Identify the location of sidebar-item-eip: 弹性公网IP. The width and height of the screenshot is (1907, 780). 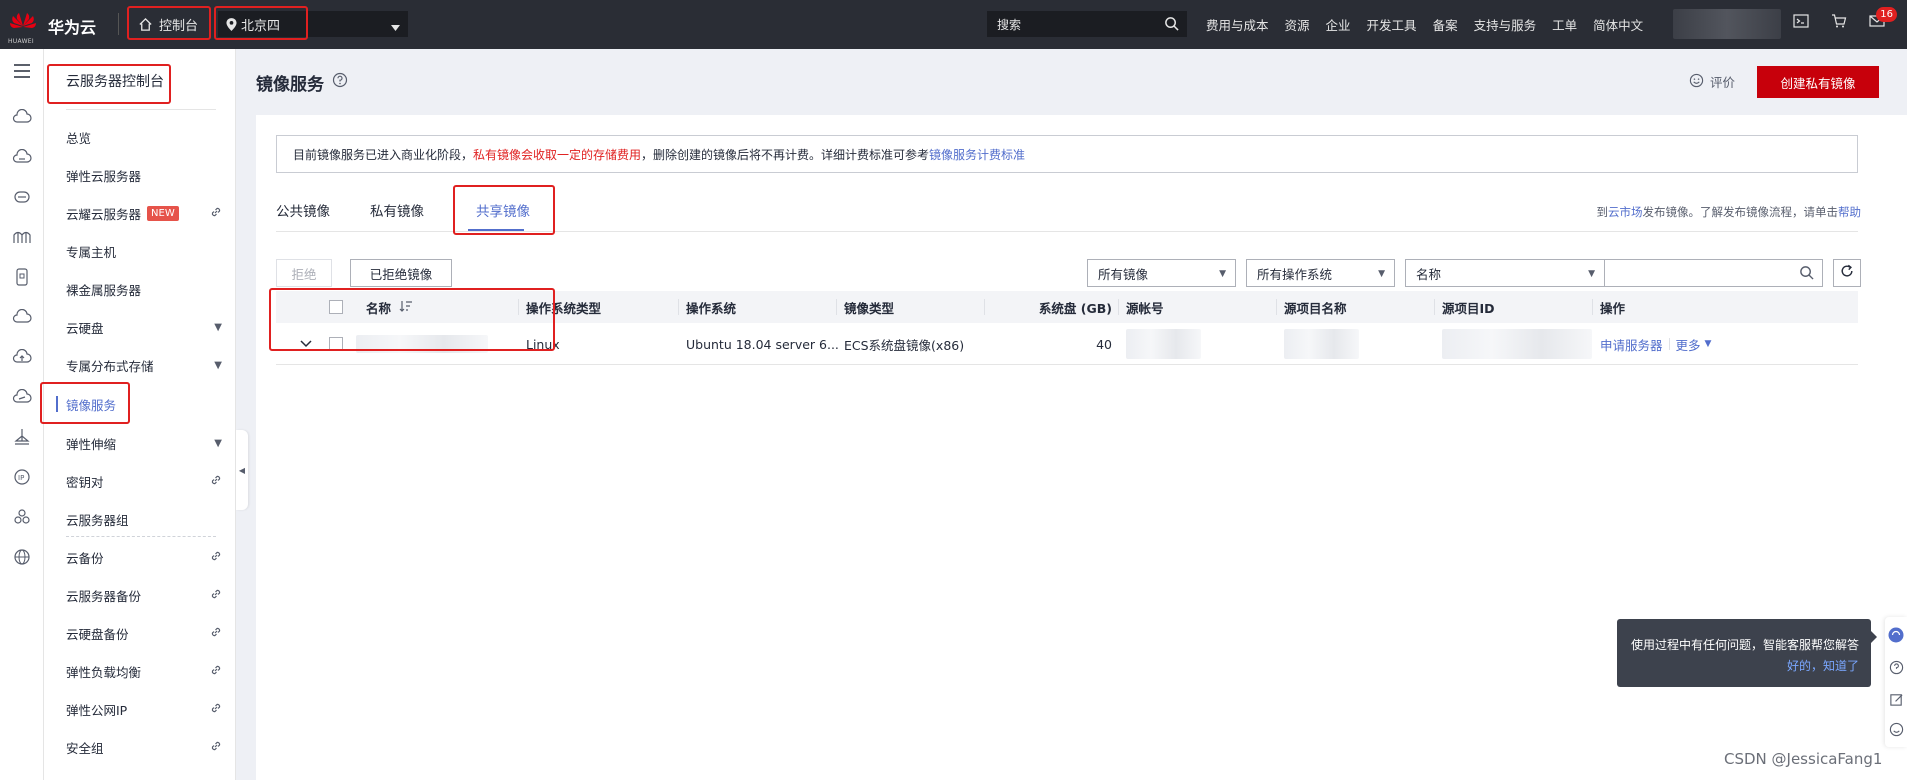
(151, 709).